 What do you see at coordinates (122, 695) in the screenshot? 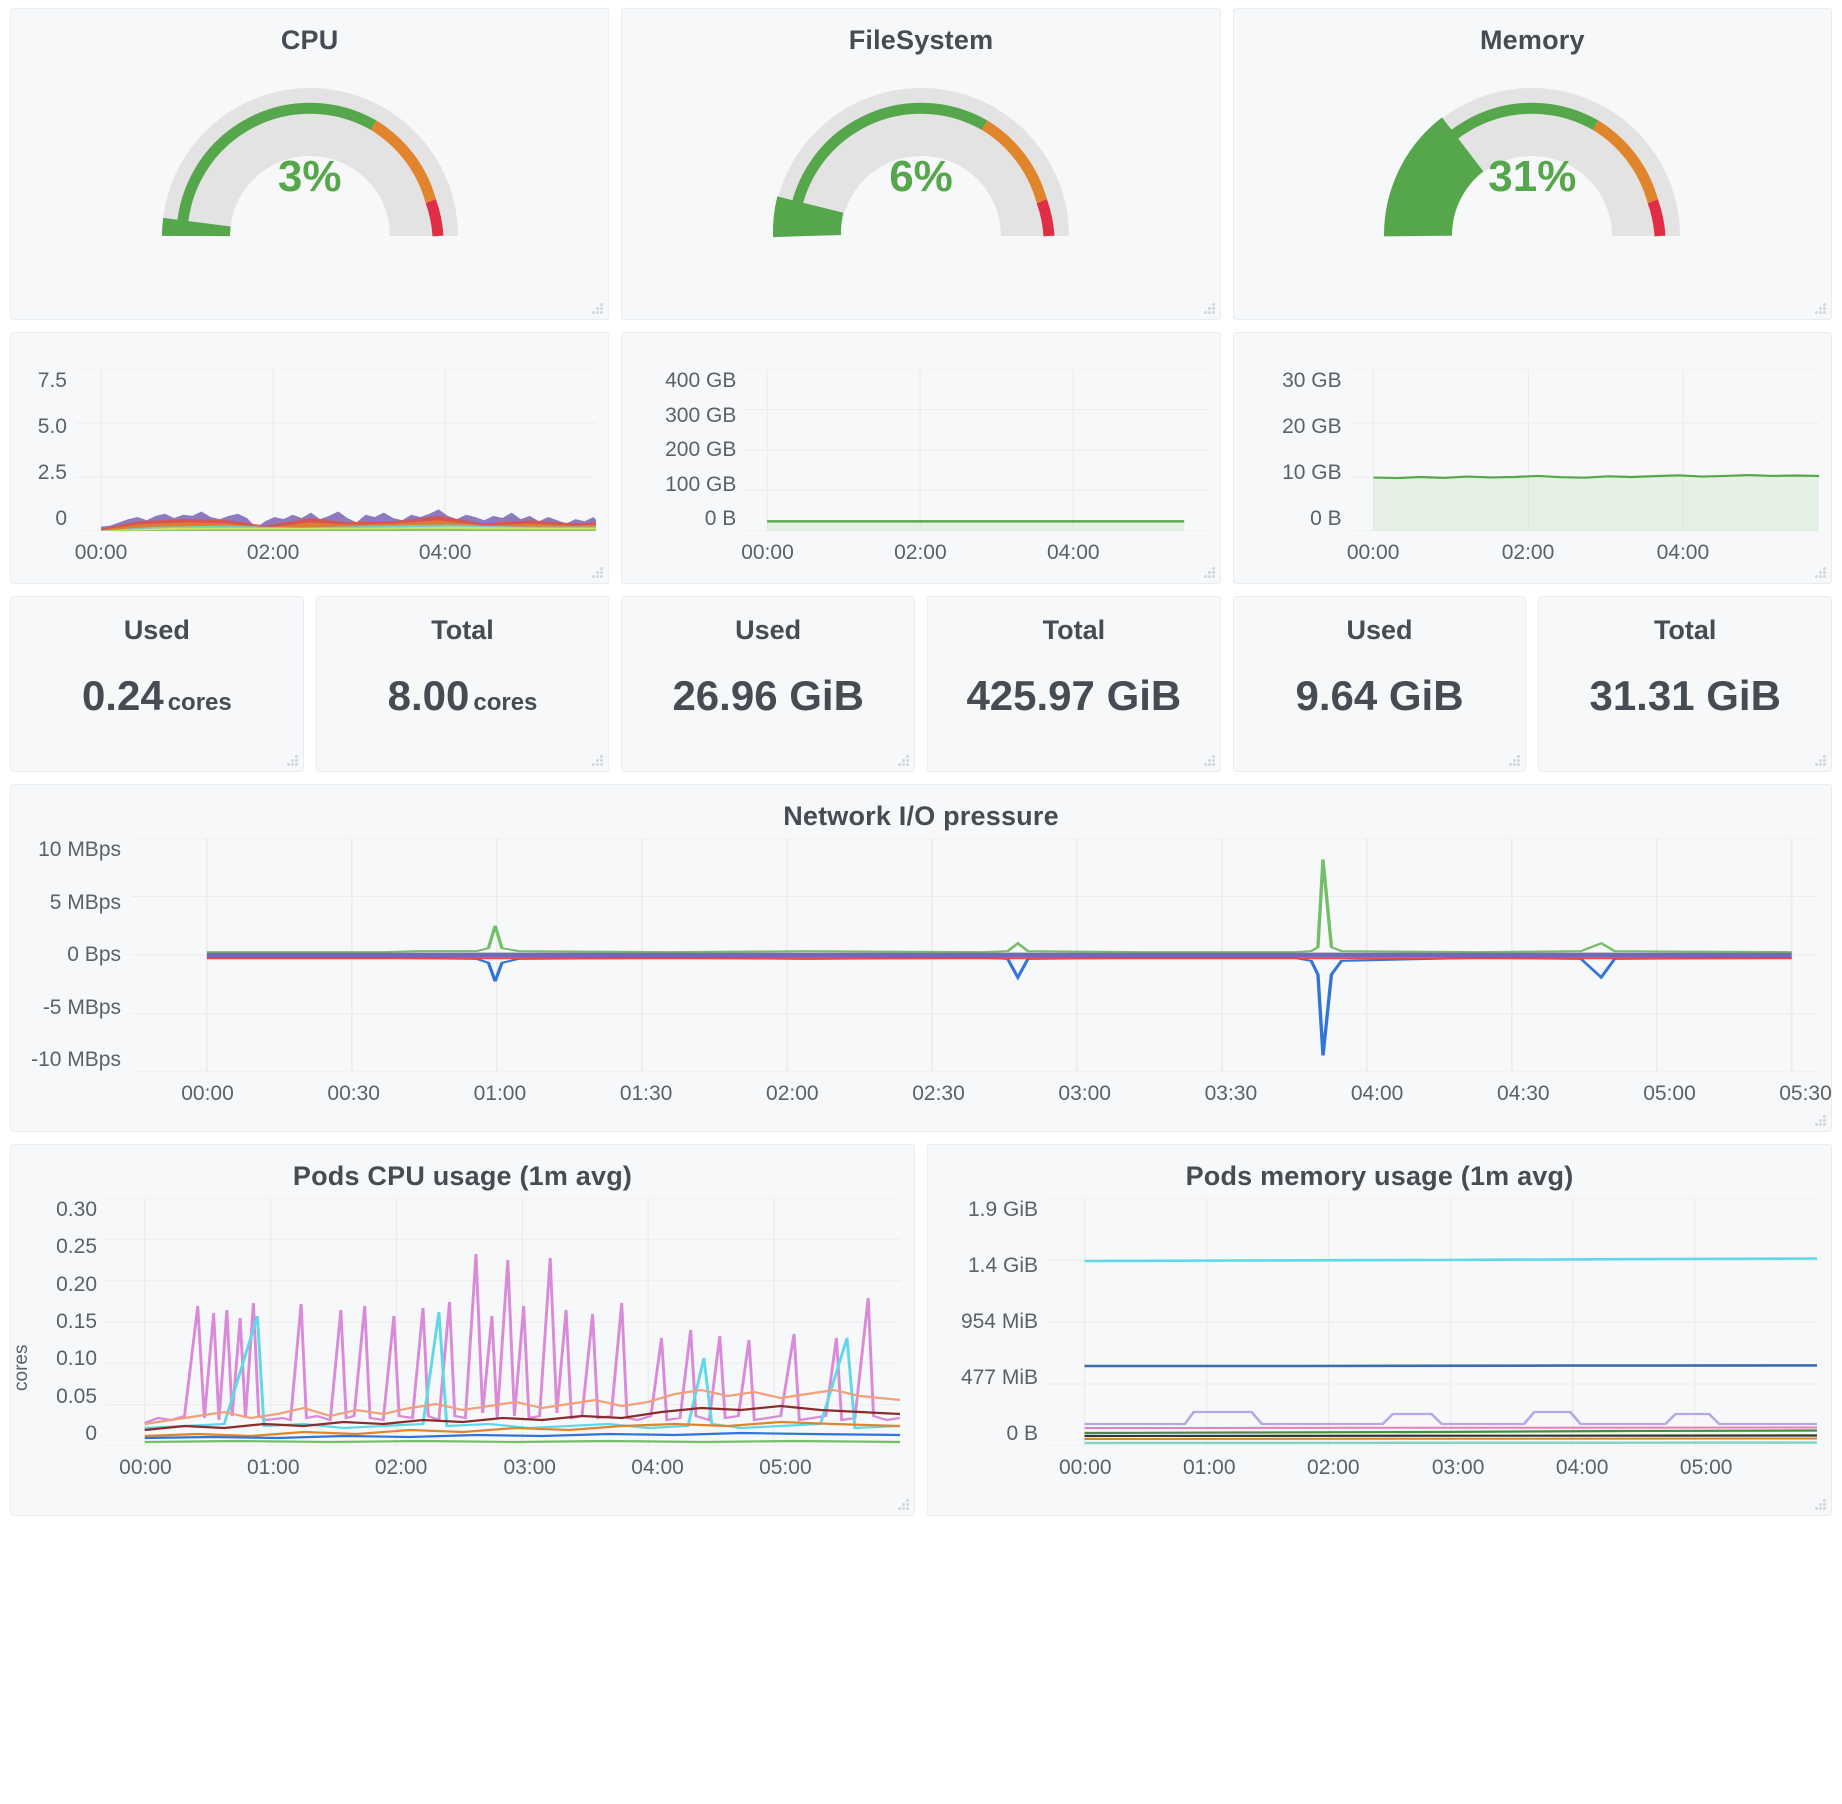
I see `stat-number: 0.24` at bounding box center [122, 695].